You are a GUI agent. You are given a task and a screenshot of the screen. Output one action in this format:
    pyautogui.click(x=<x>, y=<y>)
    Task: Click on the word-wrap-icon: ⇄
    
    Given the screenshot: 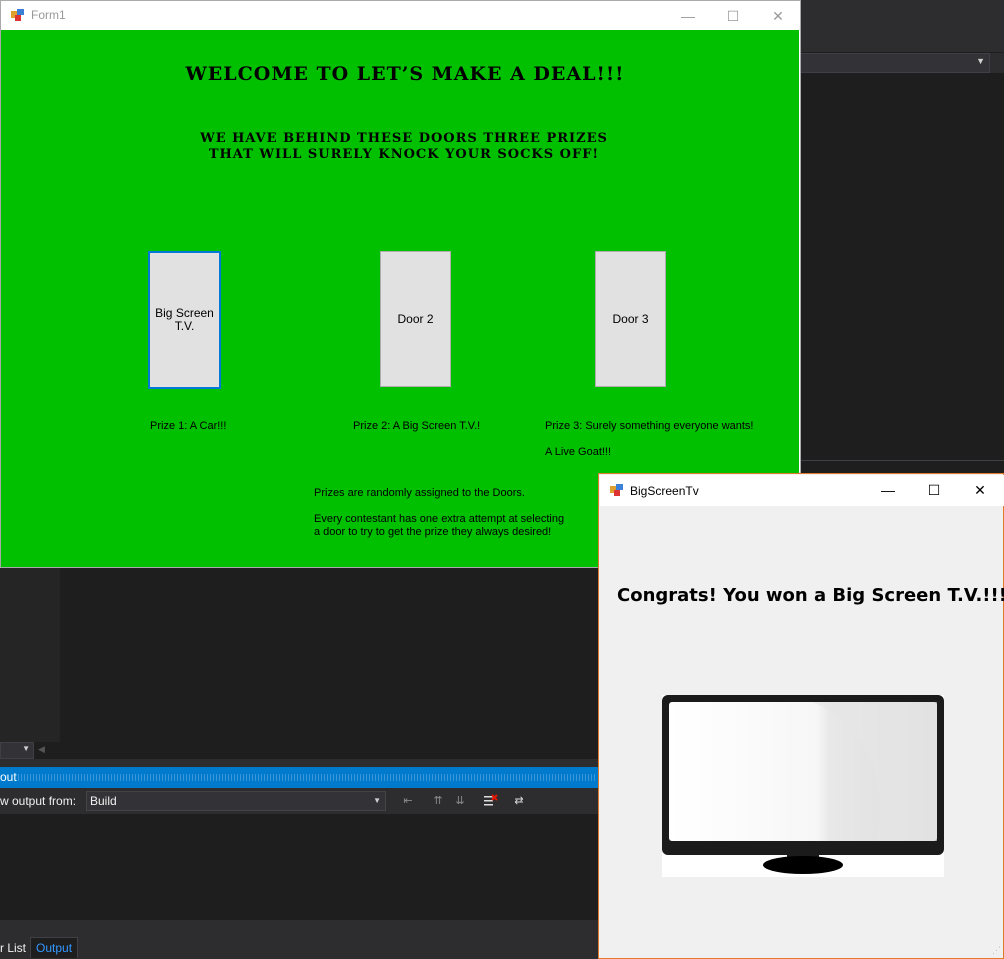 What is the action you would take?
    pyautogui.click(x=519, y=801)
    